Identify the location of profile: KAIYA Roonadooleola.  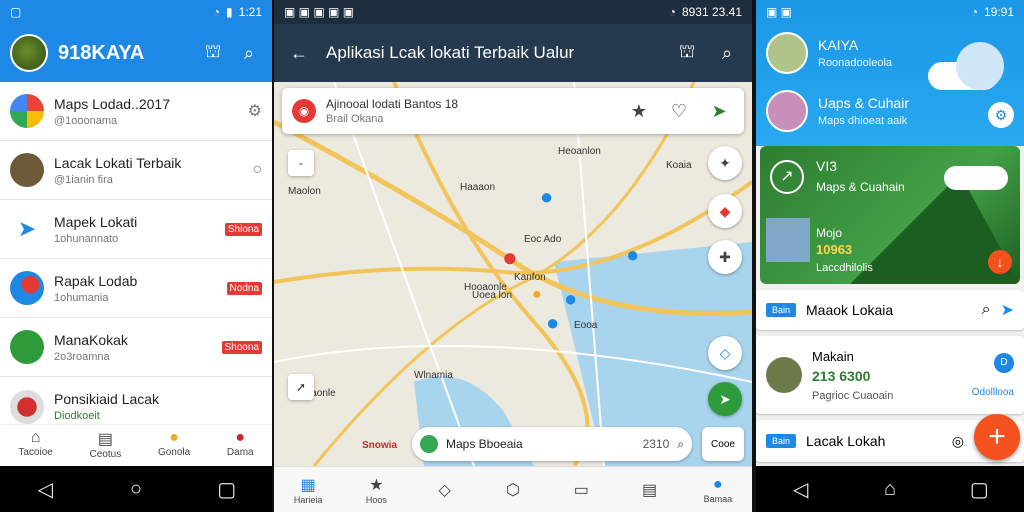
(829, 53).